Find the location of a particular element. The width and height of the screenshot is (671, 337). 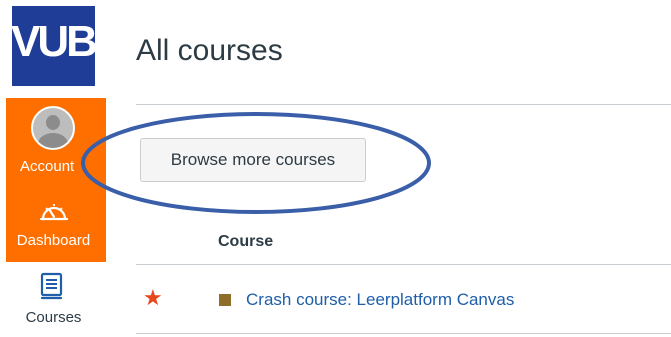

nav-item-account-label: Account is located at coordinates (47, 166).